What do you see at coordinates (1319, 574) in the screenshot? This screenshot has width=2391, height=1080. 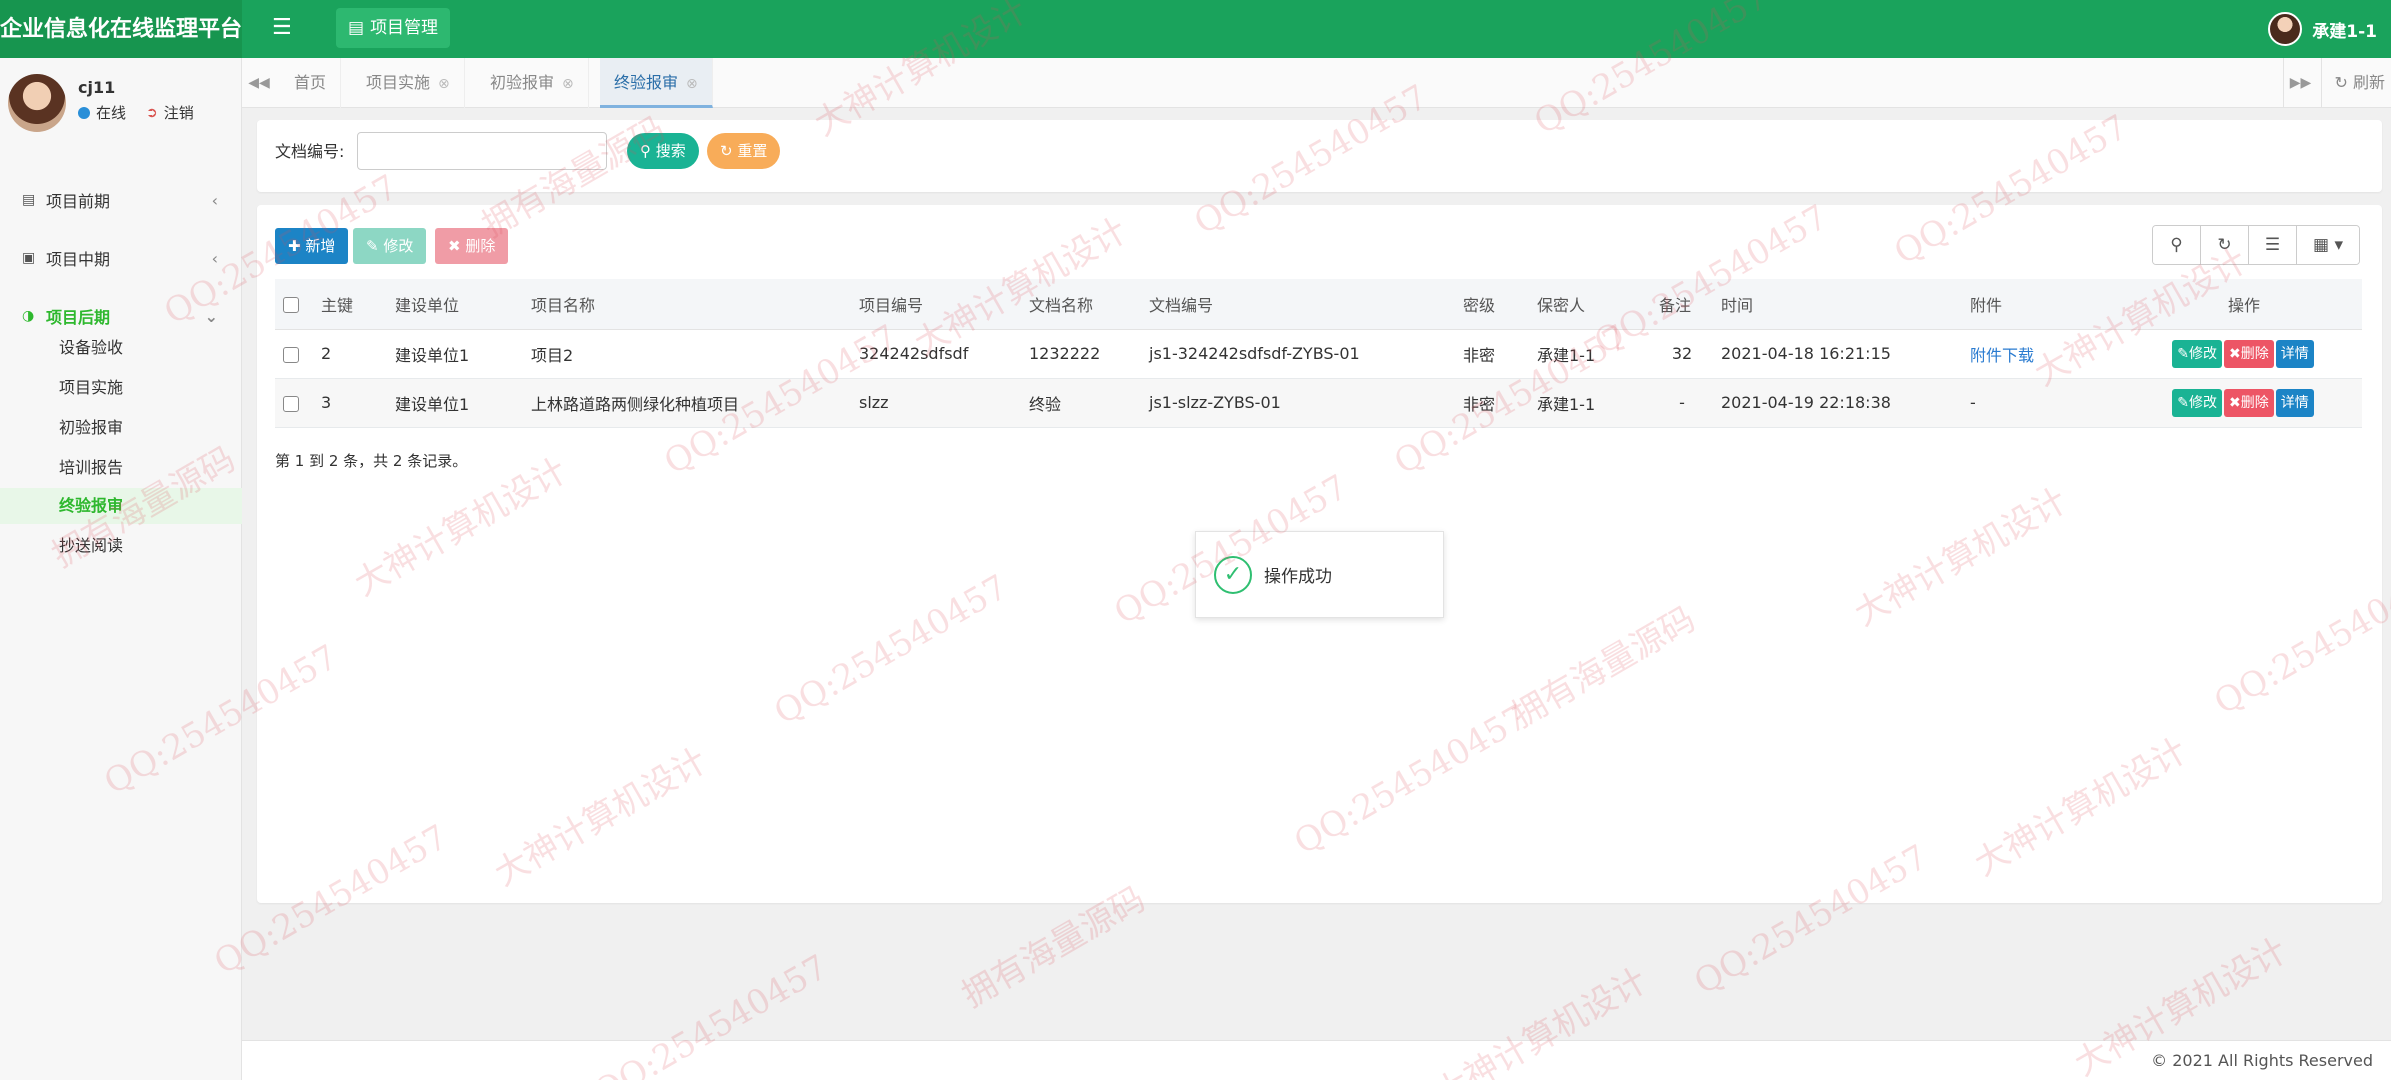 I see `success-toast: ✓ 操作成功` at bounding box center [1319, 574].